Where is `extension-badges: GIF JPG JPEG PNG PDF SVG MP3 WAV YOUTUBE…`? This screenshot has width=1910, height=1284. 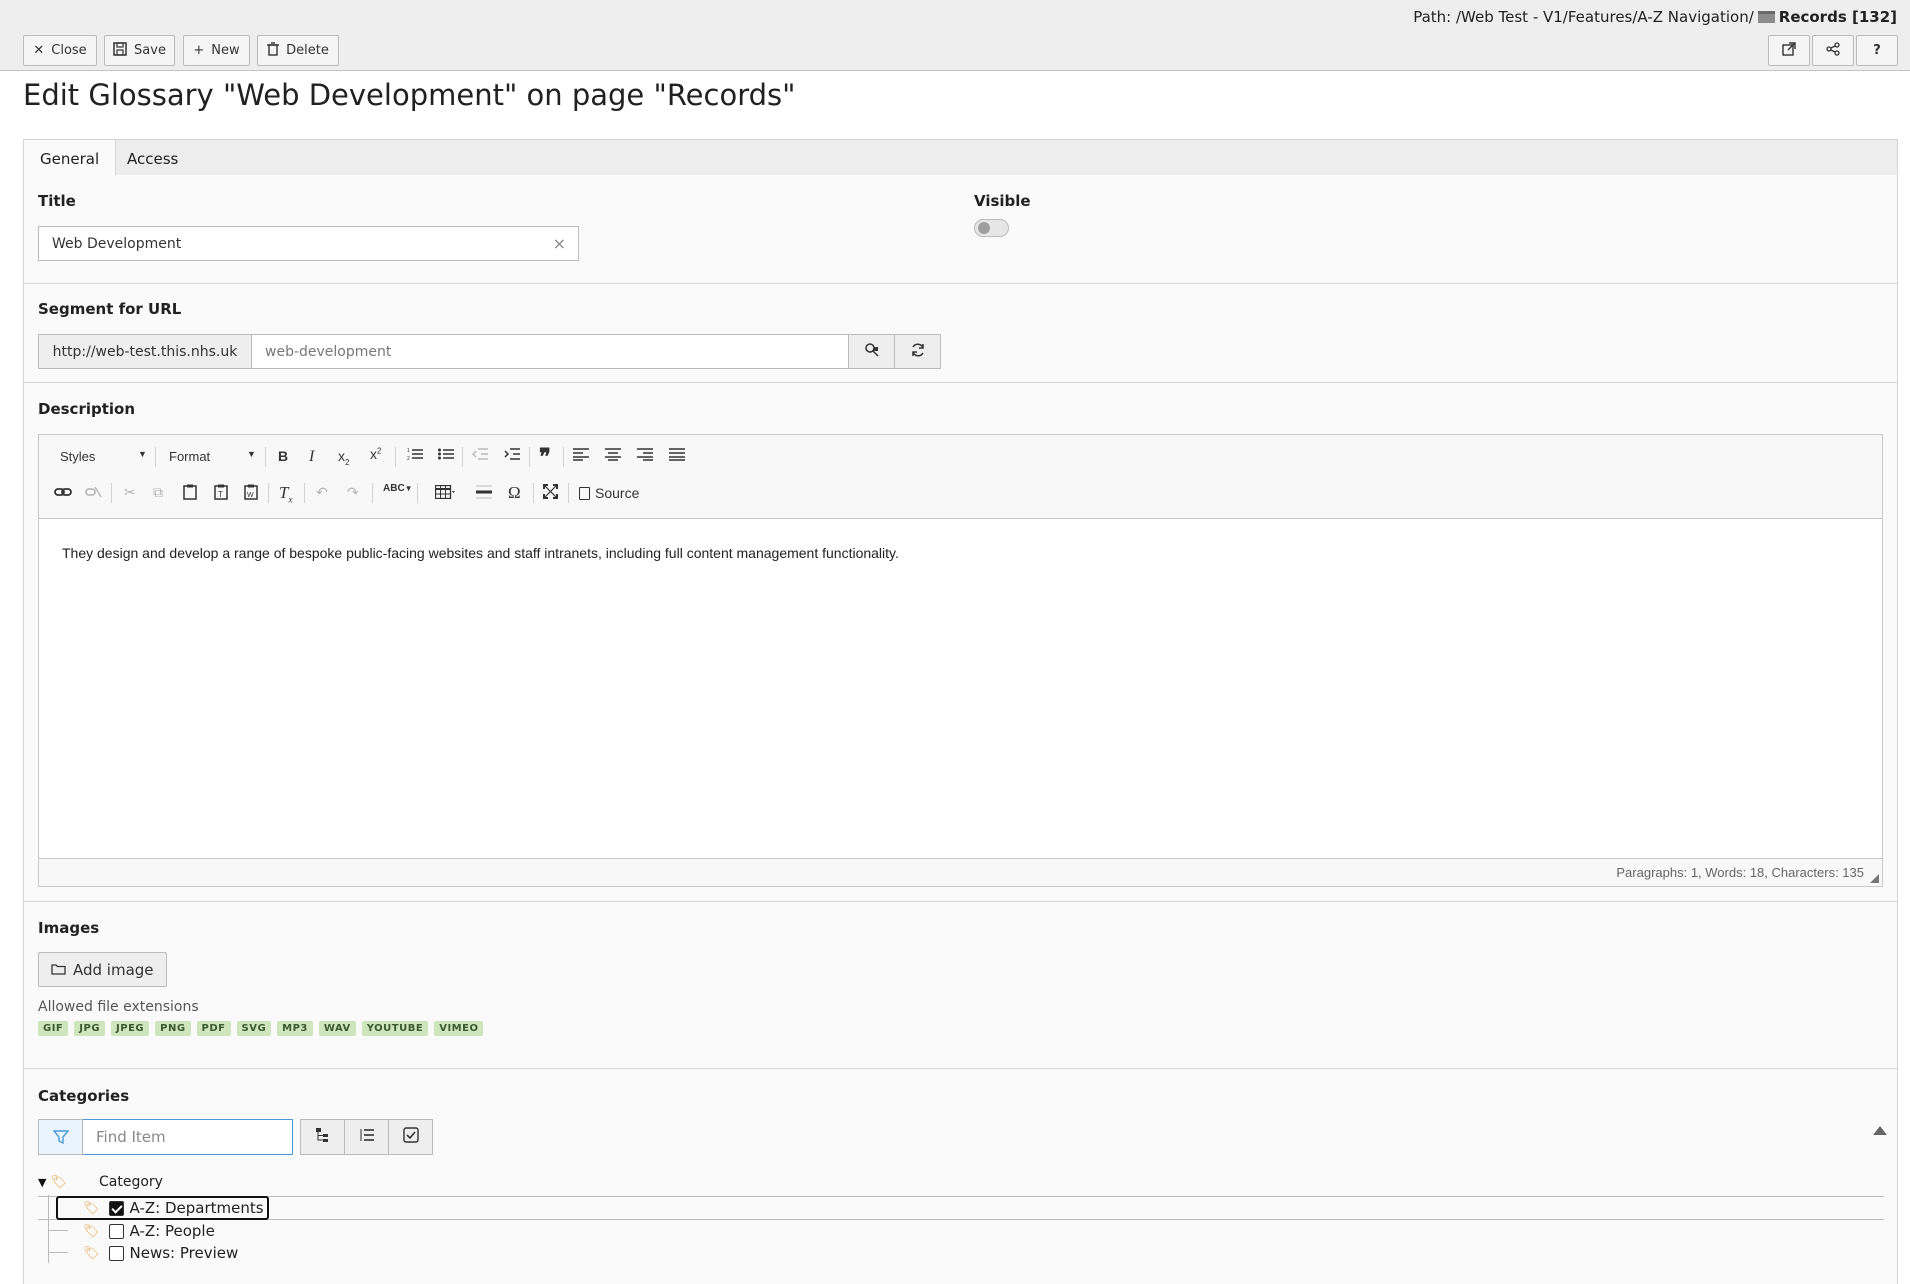 extension-badges: GIF JPG JPEG PNG PDF SVG MP3 WAV YOUTUBE… is located at coordinates (261, 1028).